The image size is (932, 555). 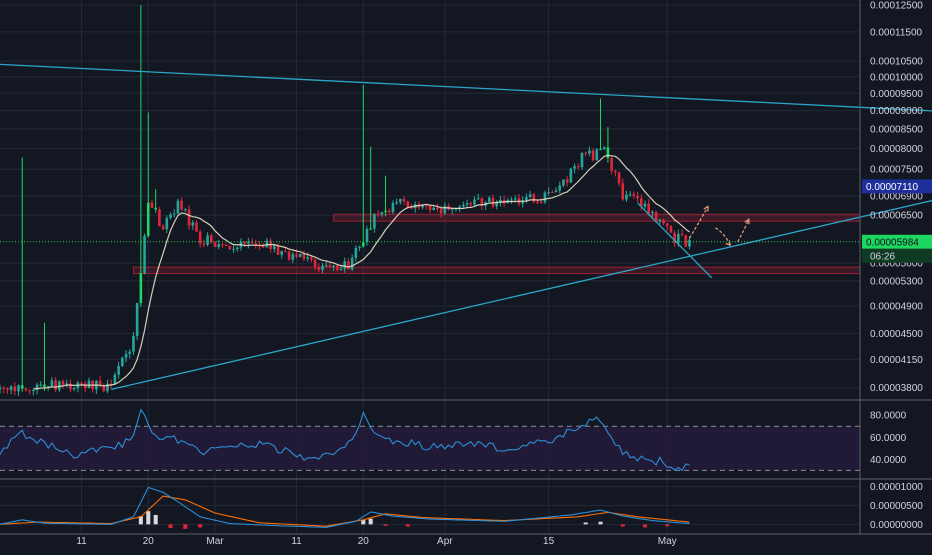 I want to click on y-tick-label: 0.00003800, so click(x=896, y=388).